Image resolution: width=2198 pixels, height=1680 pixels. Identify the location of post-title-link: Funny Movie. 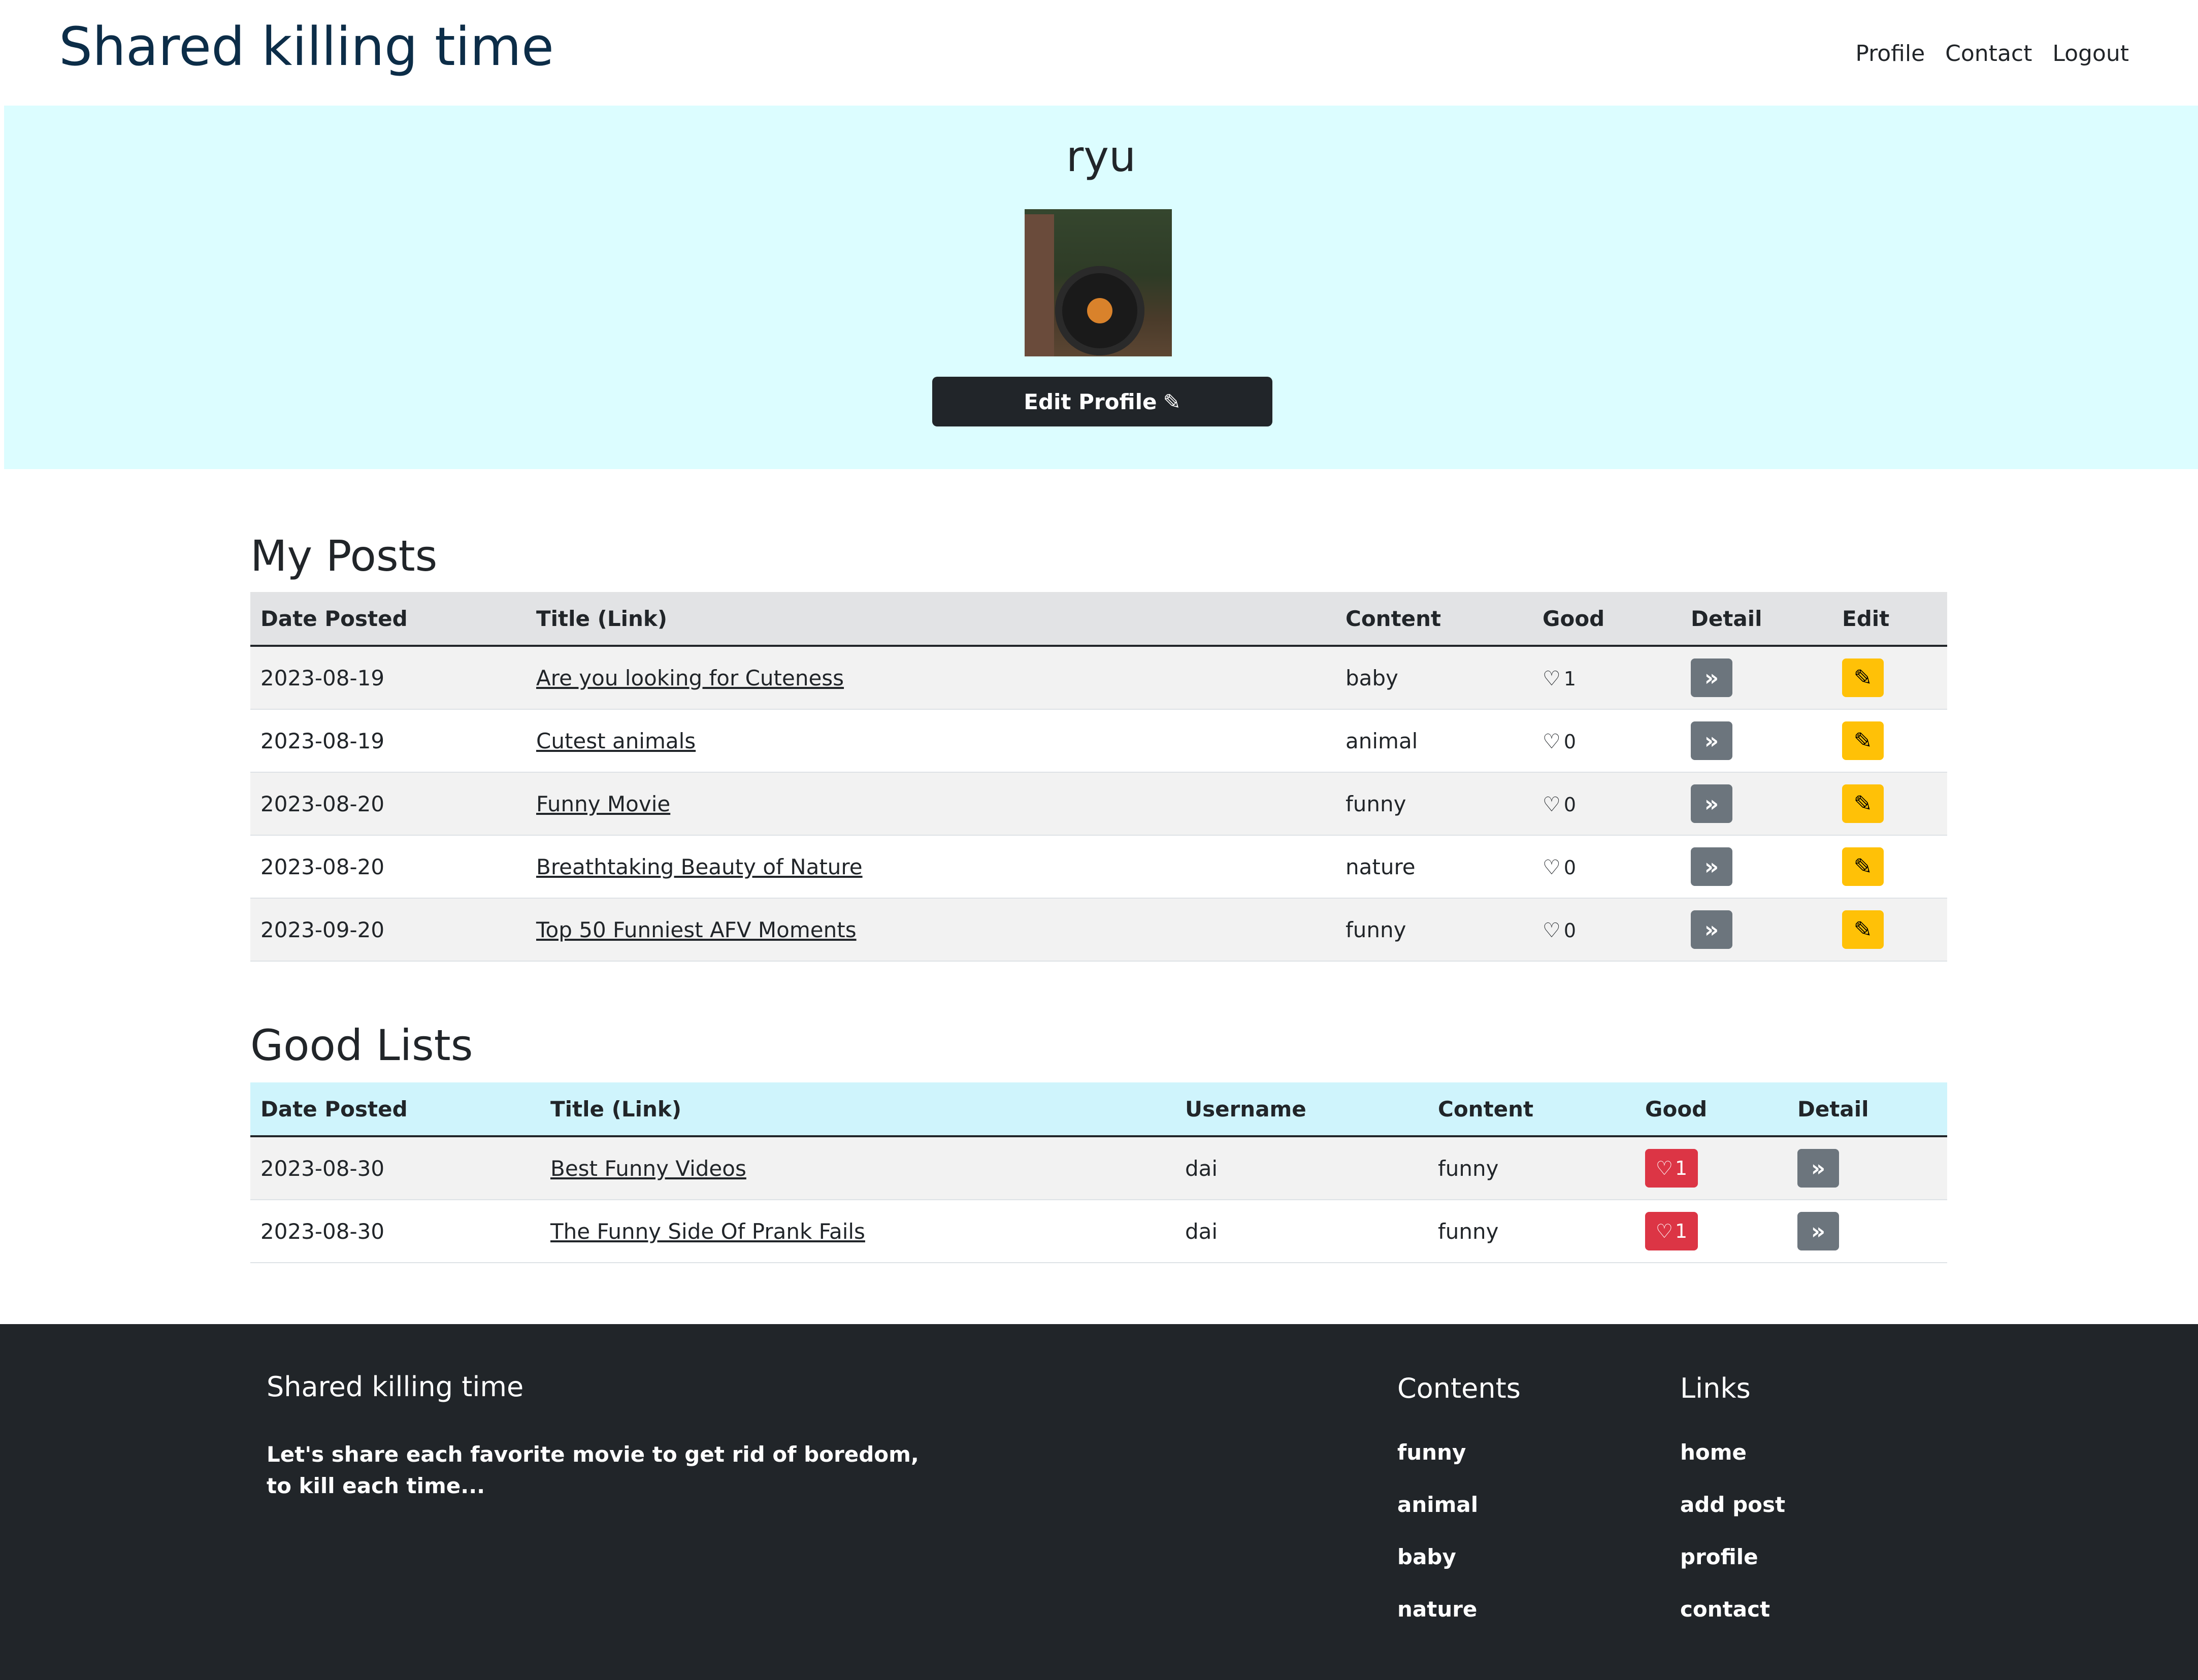
(603, 804).